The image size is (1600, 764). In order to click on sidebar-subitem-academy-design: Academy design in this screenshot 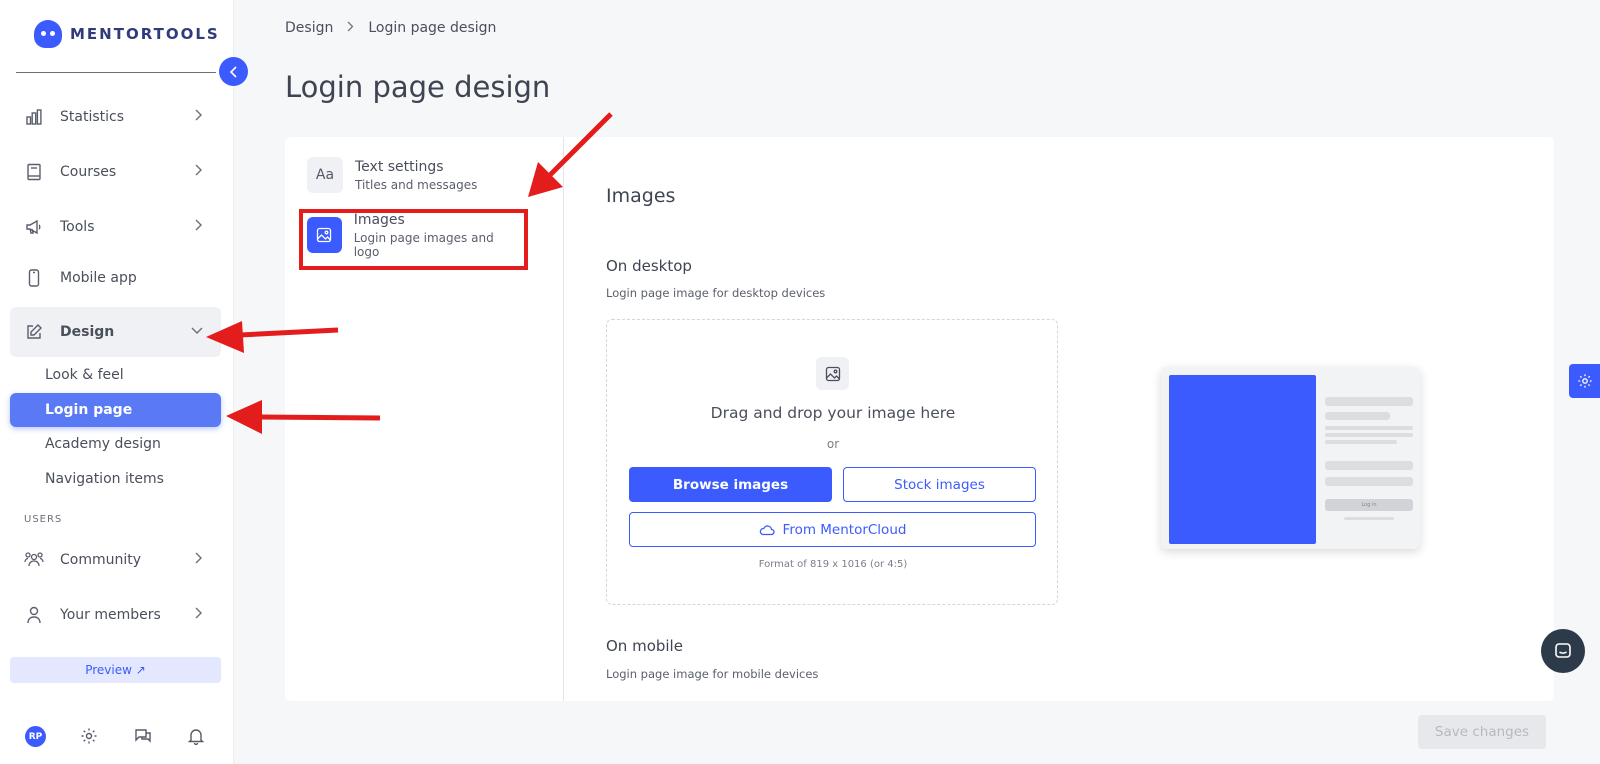, I will do `click(115, 444)`.